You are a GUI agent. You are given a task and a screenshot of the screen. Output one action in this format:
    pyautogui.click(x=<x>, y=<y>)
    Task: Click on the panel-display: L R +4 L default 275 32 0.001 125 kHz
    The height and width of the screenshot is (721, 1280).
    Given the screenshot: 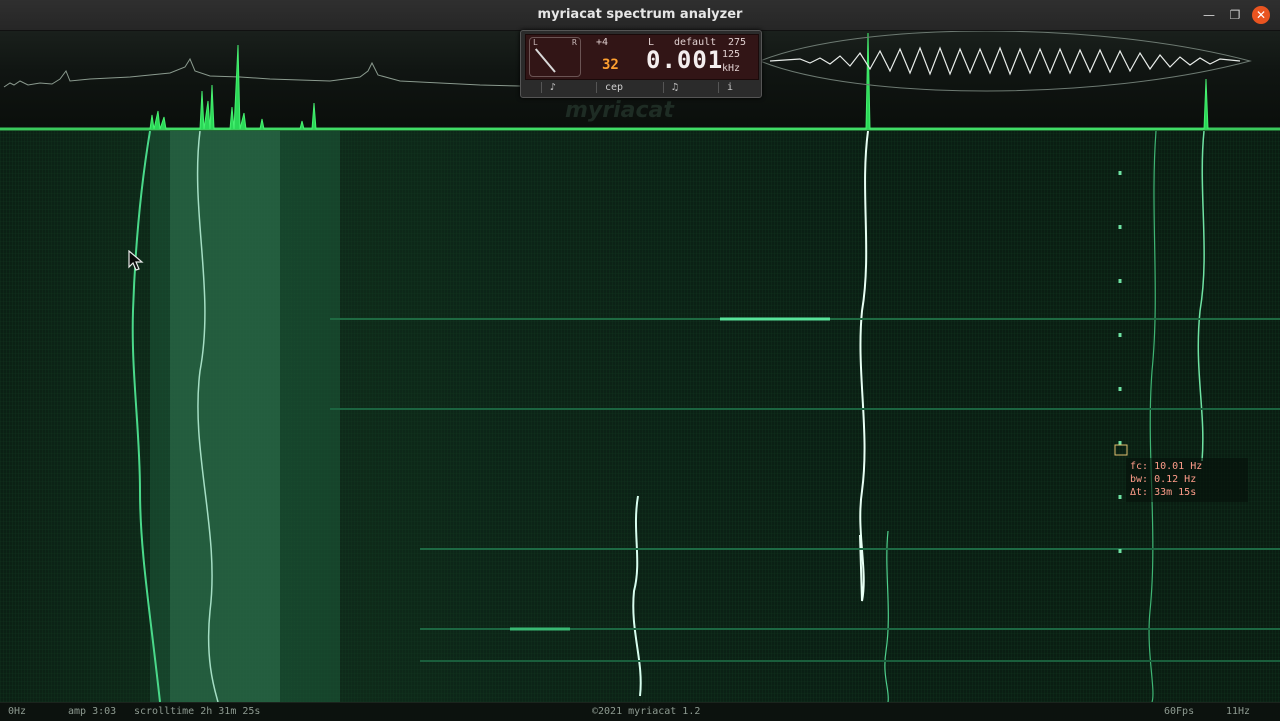 What is the action you would take?
    pyautogui.click(x=642, y=57)
    